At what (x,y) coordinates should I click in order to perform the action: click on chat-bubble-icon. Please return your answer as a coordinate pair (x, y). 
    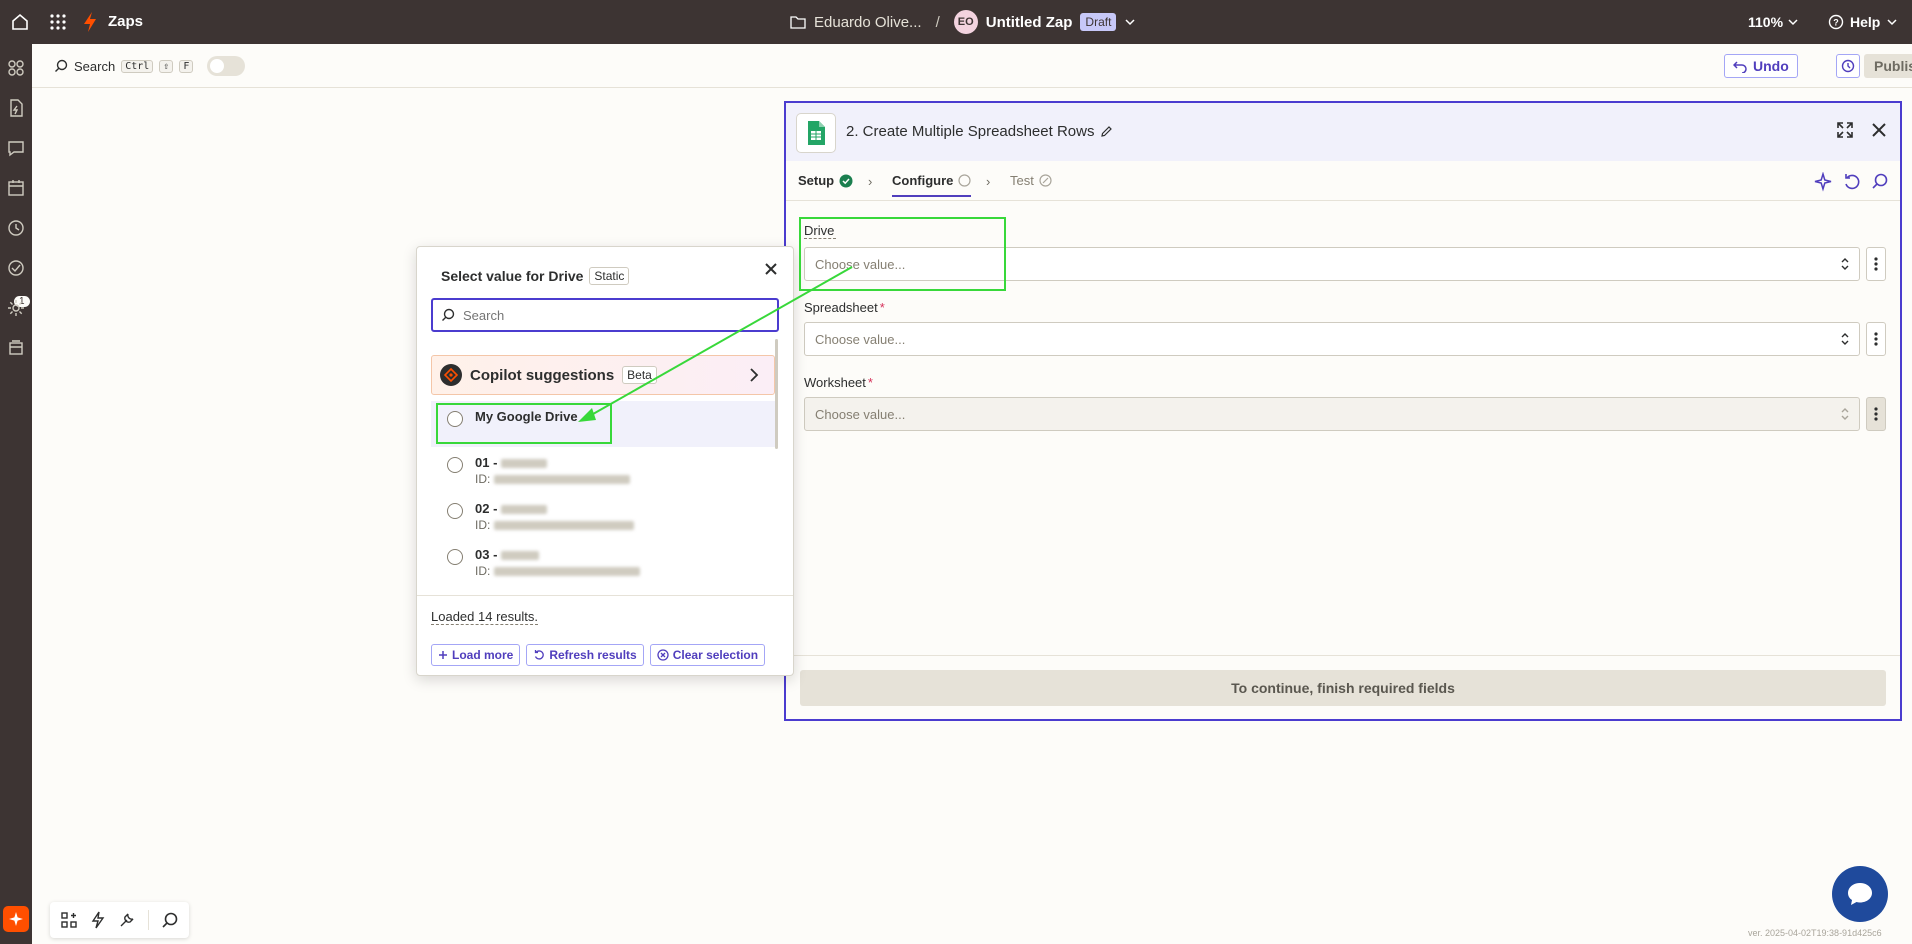
    Looking at the image, I should click on (1860, 894).